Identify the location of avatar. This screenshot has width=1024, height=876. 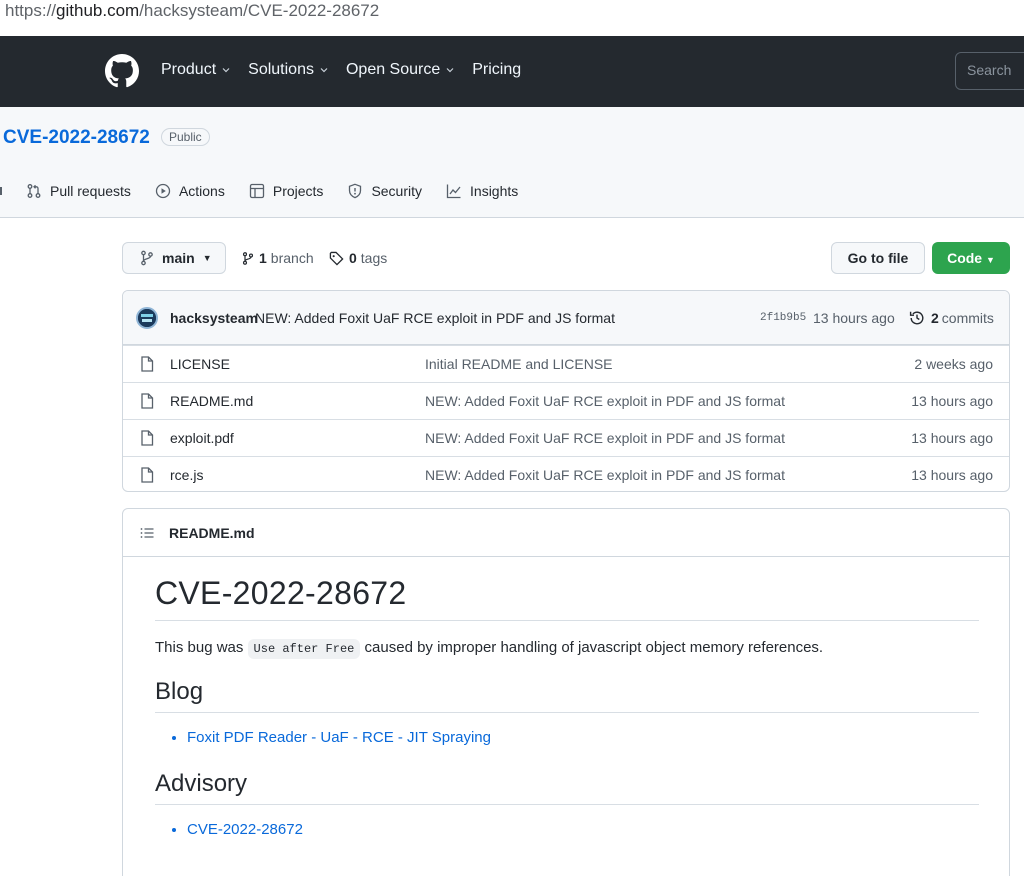
(147, 318).